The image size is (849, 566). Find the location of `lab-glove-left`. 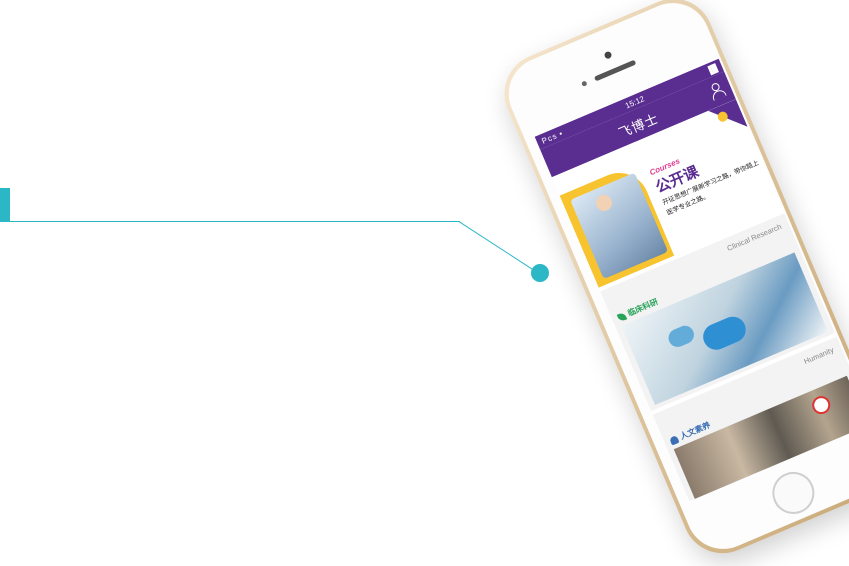

lab-glove-left is located at coordinates (681, 336).